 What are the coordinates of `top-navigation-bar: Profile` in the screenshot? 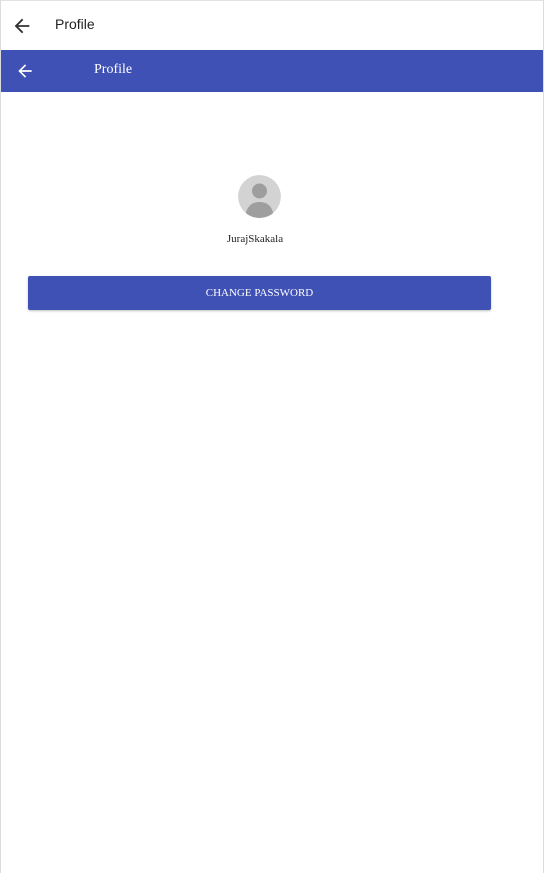 It's located at (272, 25).